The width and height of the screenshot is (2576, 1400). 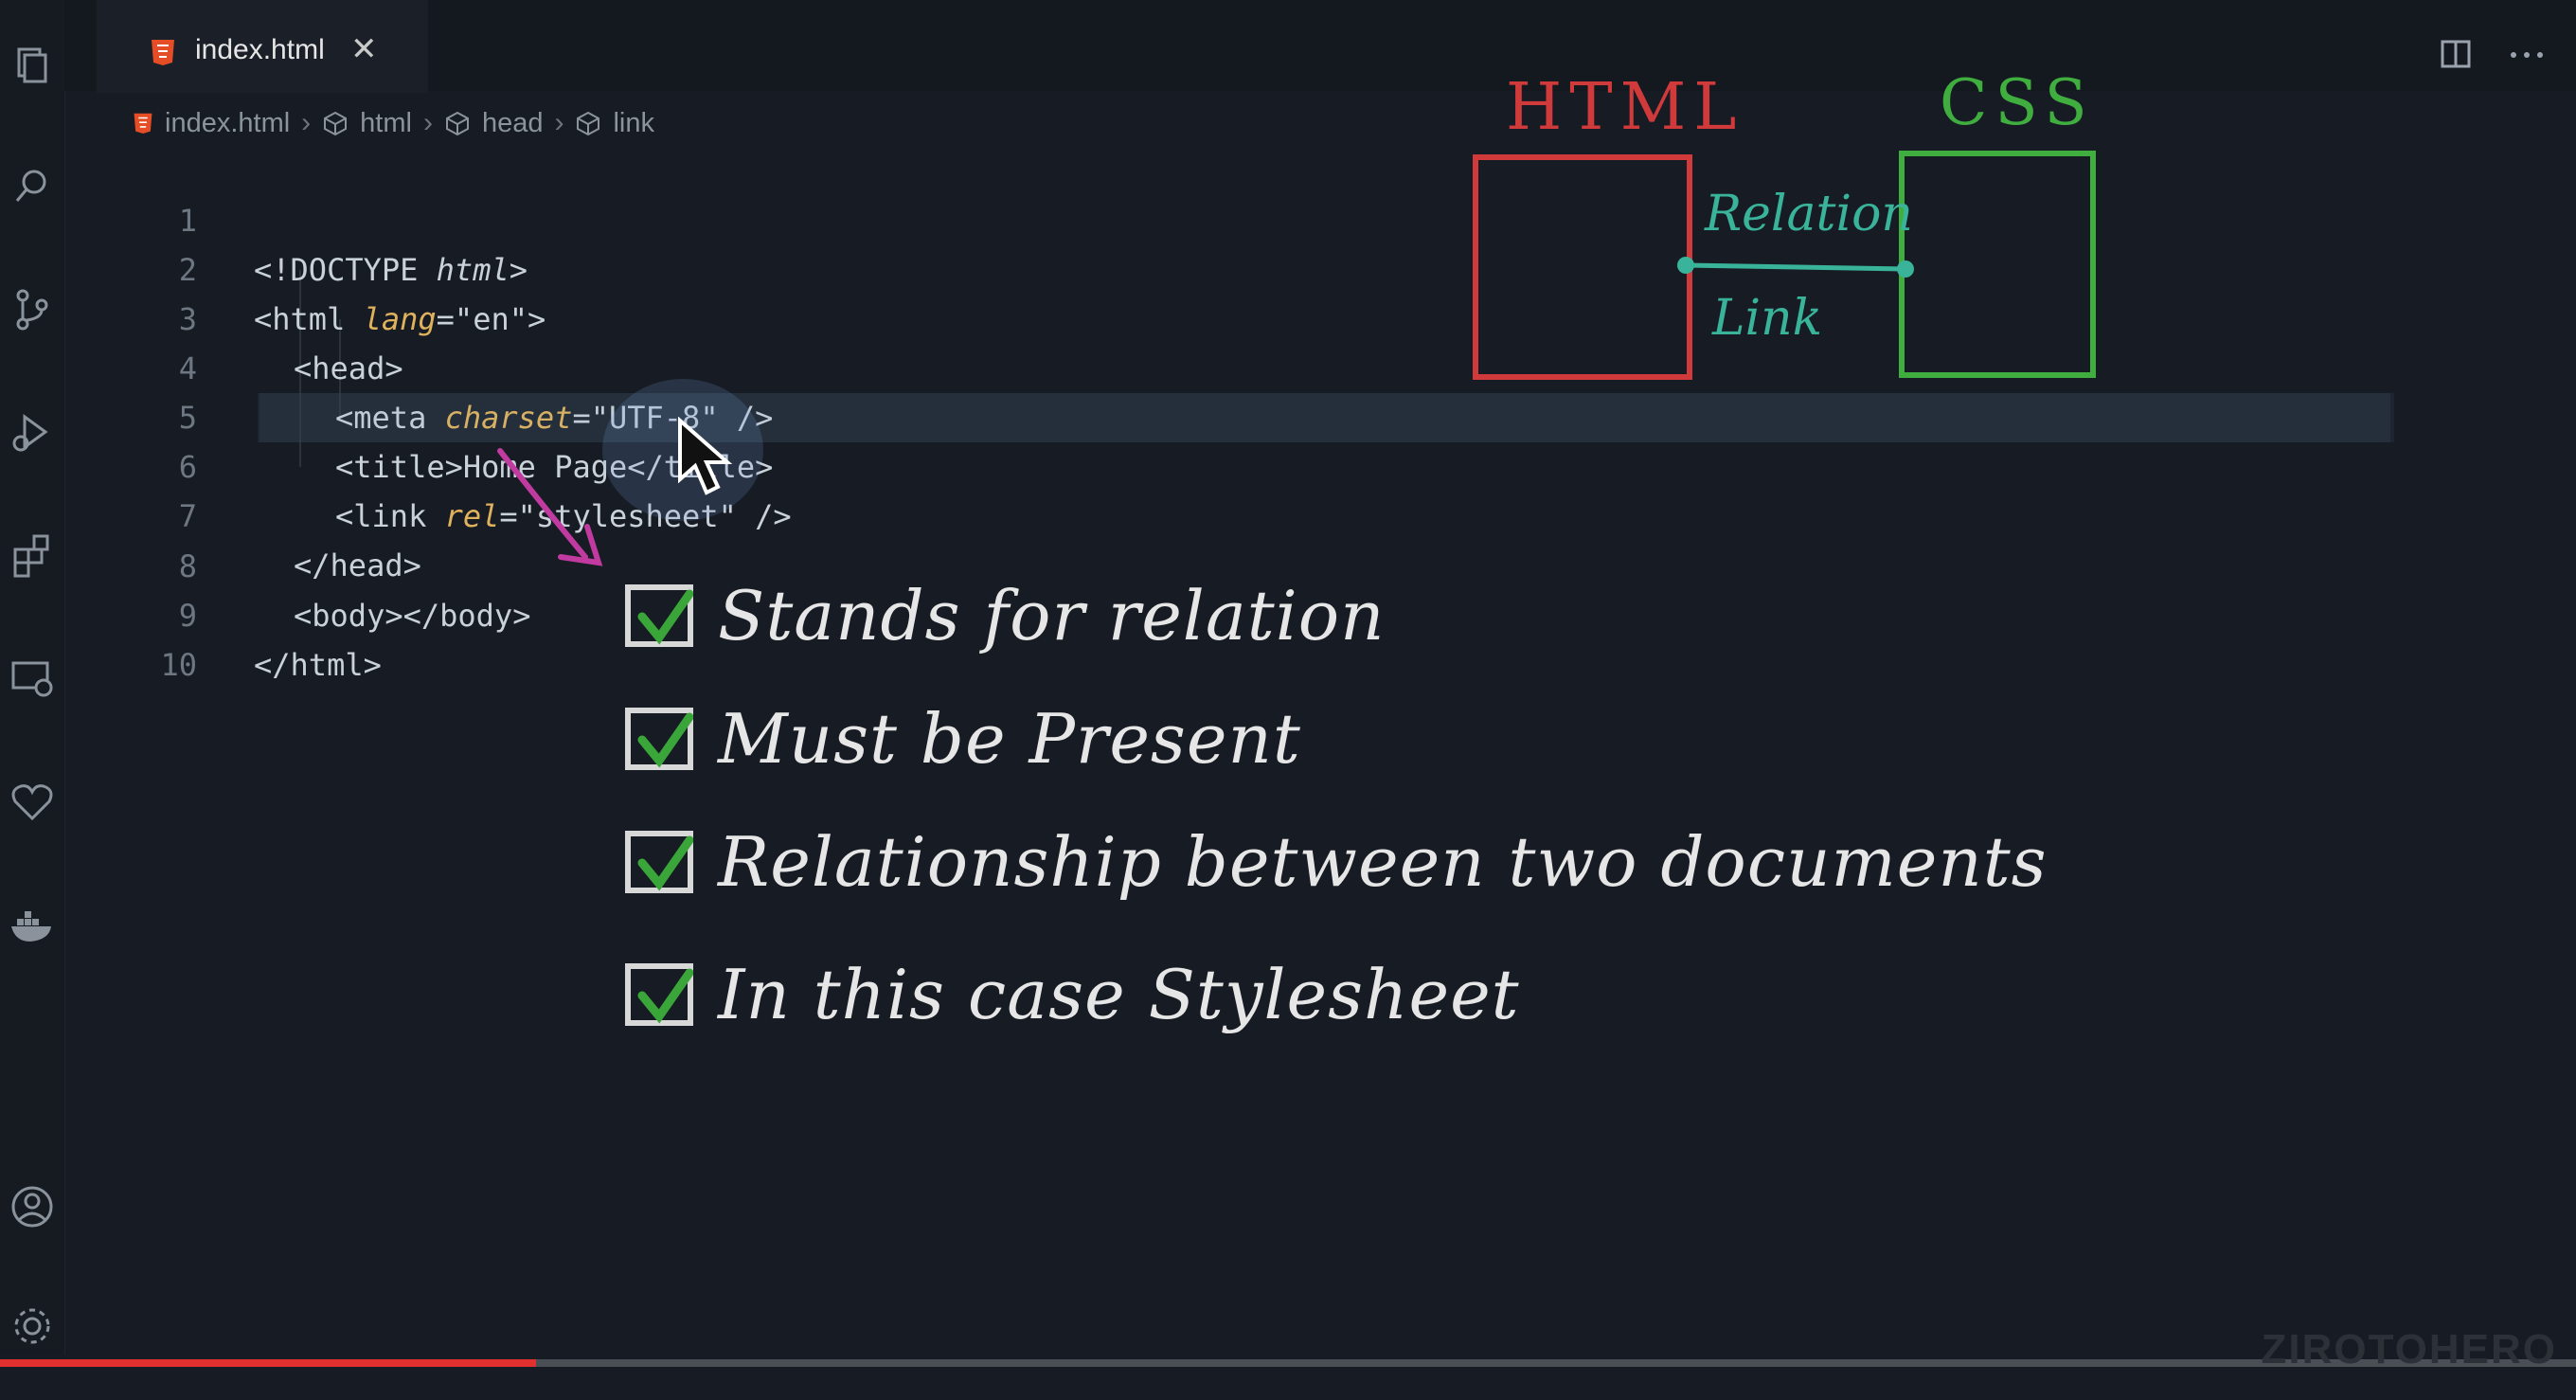 What do you see at coordinates (32, 924) in the screenshot?
I see `docker-icon` at bounding box center [32, 924].